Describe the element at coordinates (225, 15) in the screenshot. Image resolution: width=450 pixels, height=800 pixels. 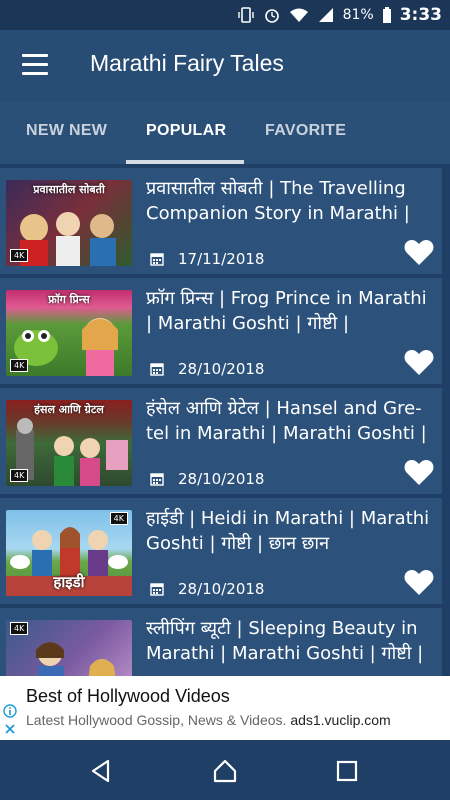
I see `status-bar: 81% 3:33` at that location.